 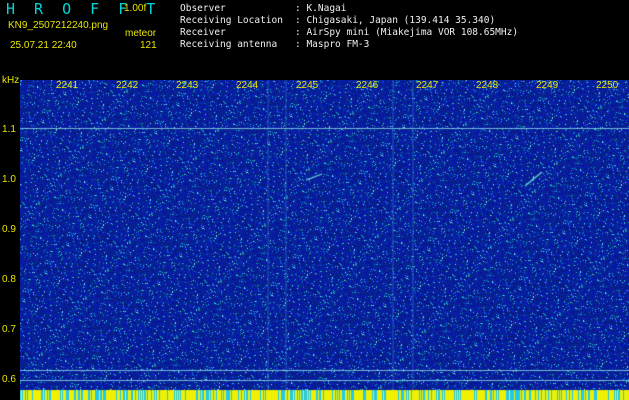 What do you see at coordinates (9, 129) in the screenshot?
I see `y-tick-label: 1.1` at bounding box center [9, 129].